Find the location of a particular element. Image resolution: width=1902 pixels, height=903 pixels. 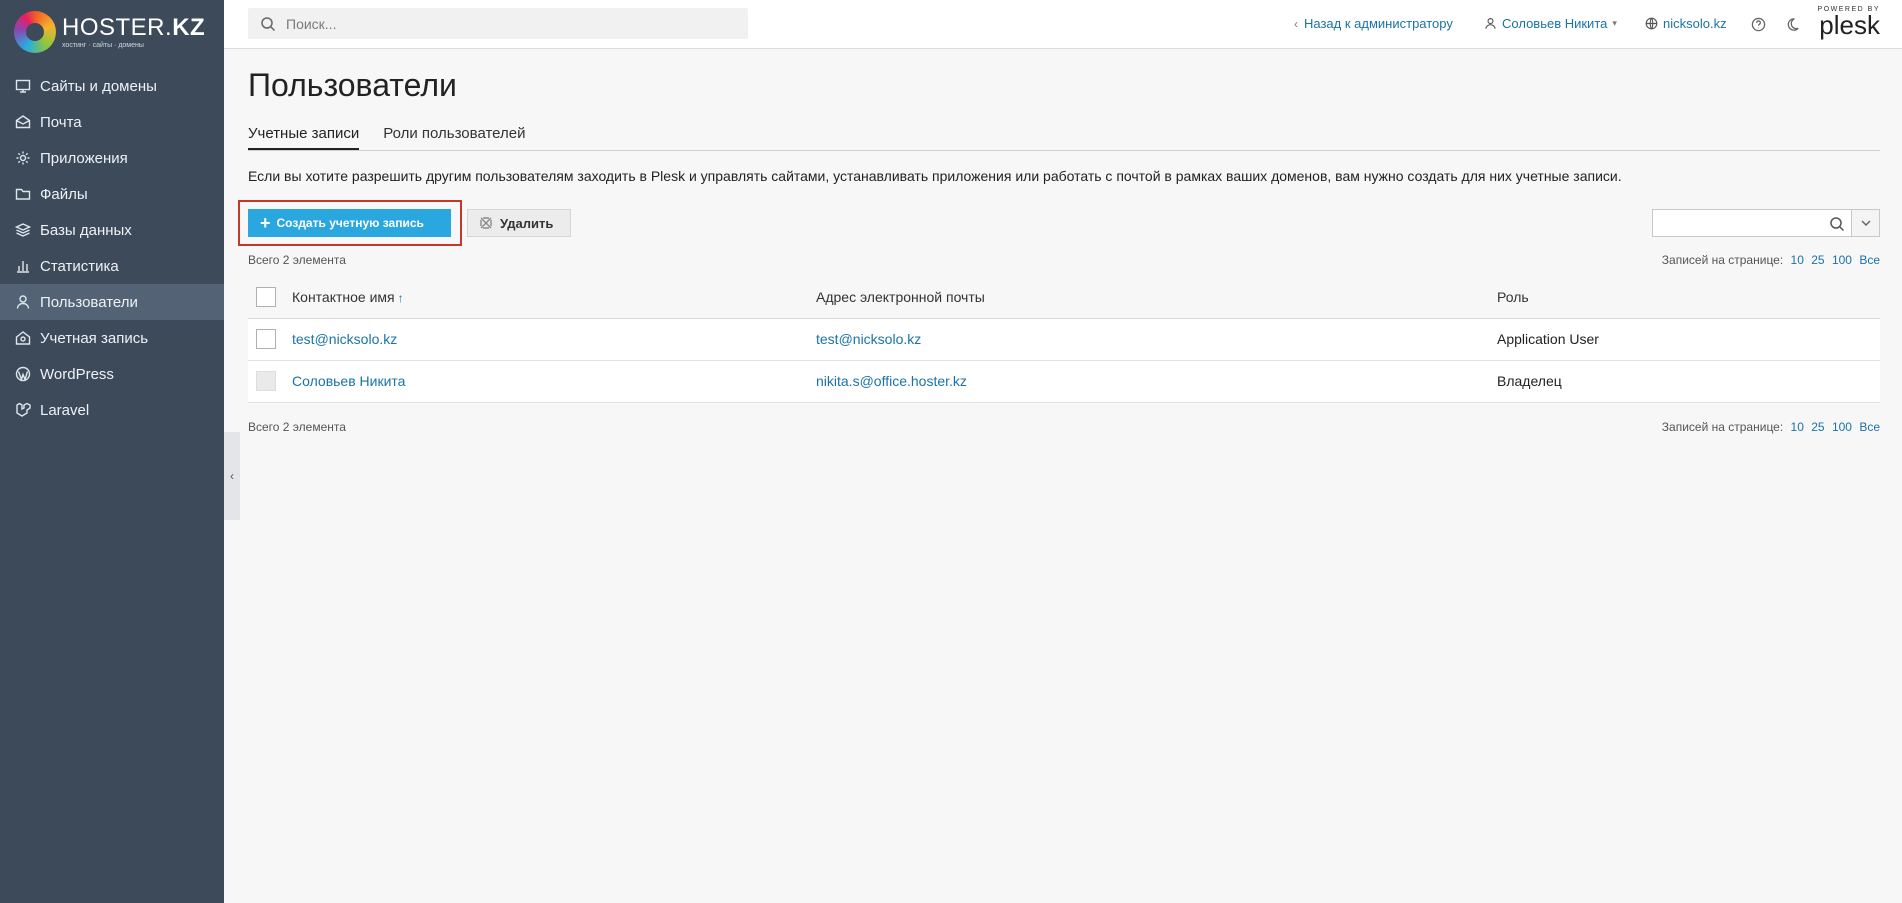

chevron-down-icon is located at coordinates (1865, 223).